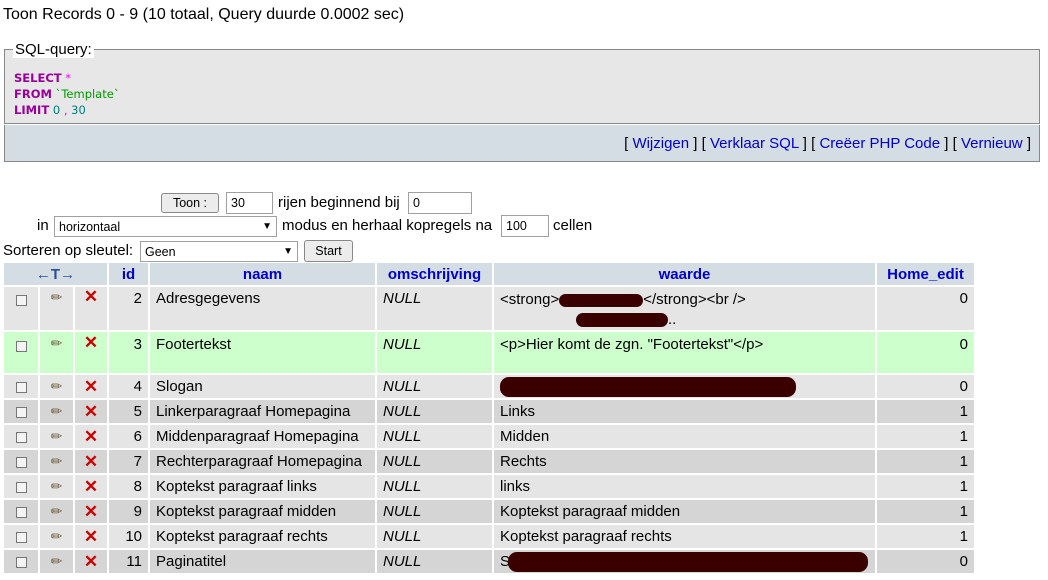 The height and width of the screenshot is (580, 1048). I want to click on column-arrows-icon: ←T→, so click(55, 274).